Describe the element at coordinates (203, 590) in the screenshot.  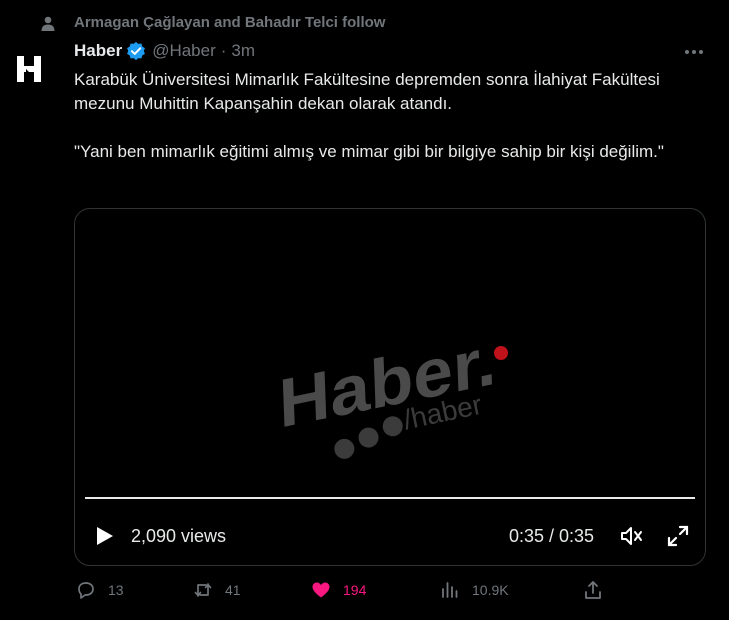
I see `retweet-icon` at that location.